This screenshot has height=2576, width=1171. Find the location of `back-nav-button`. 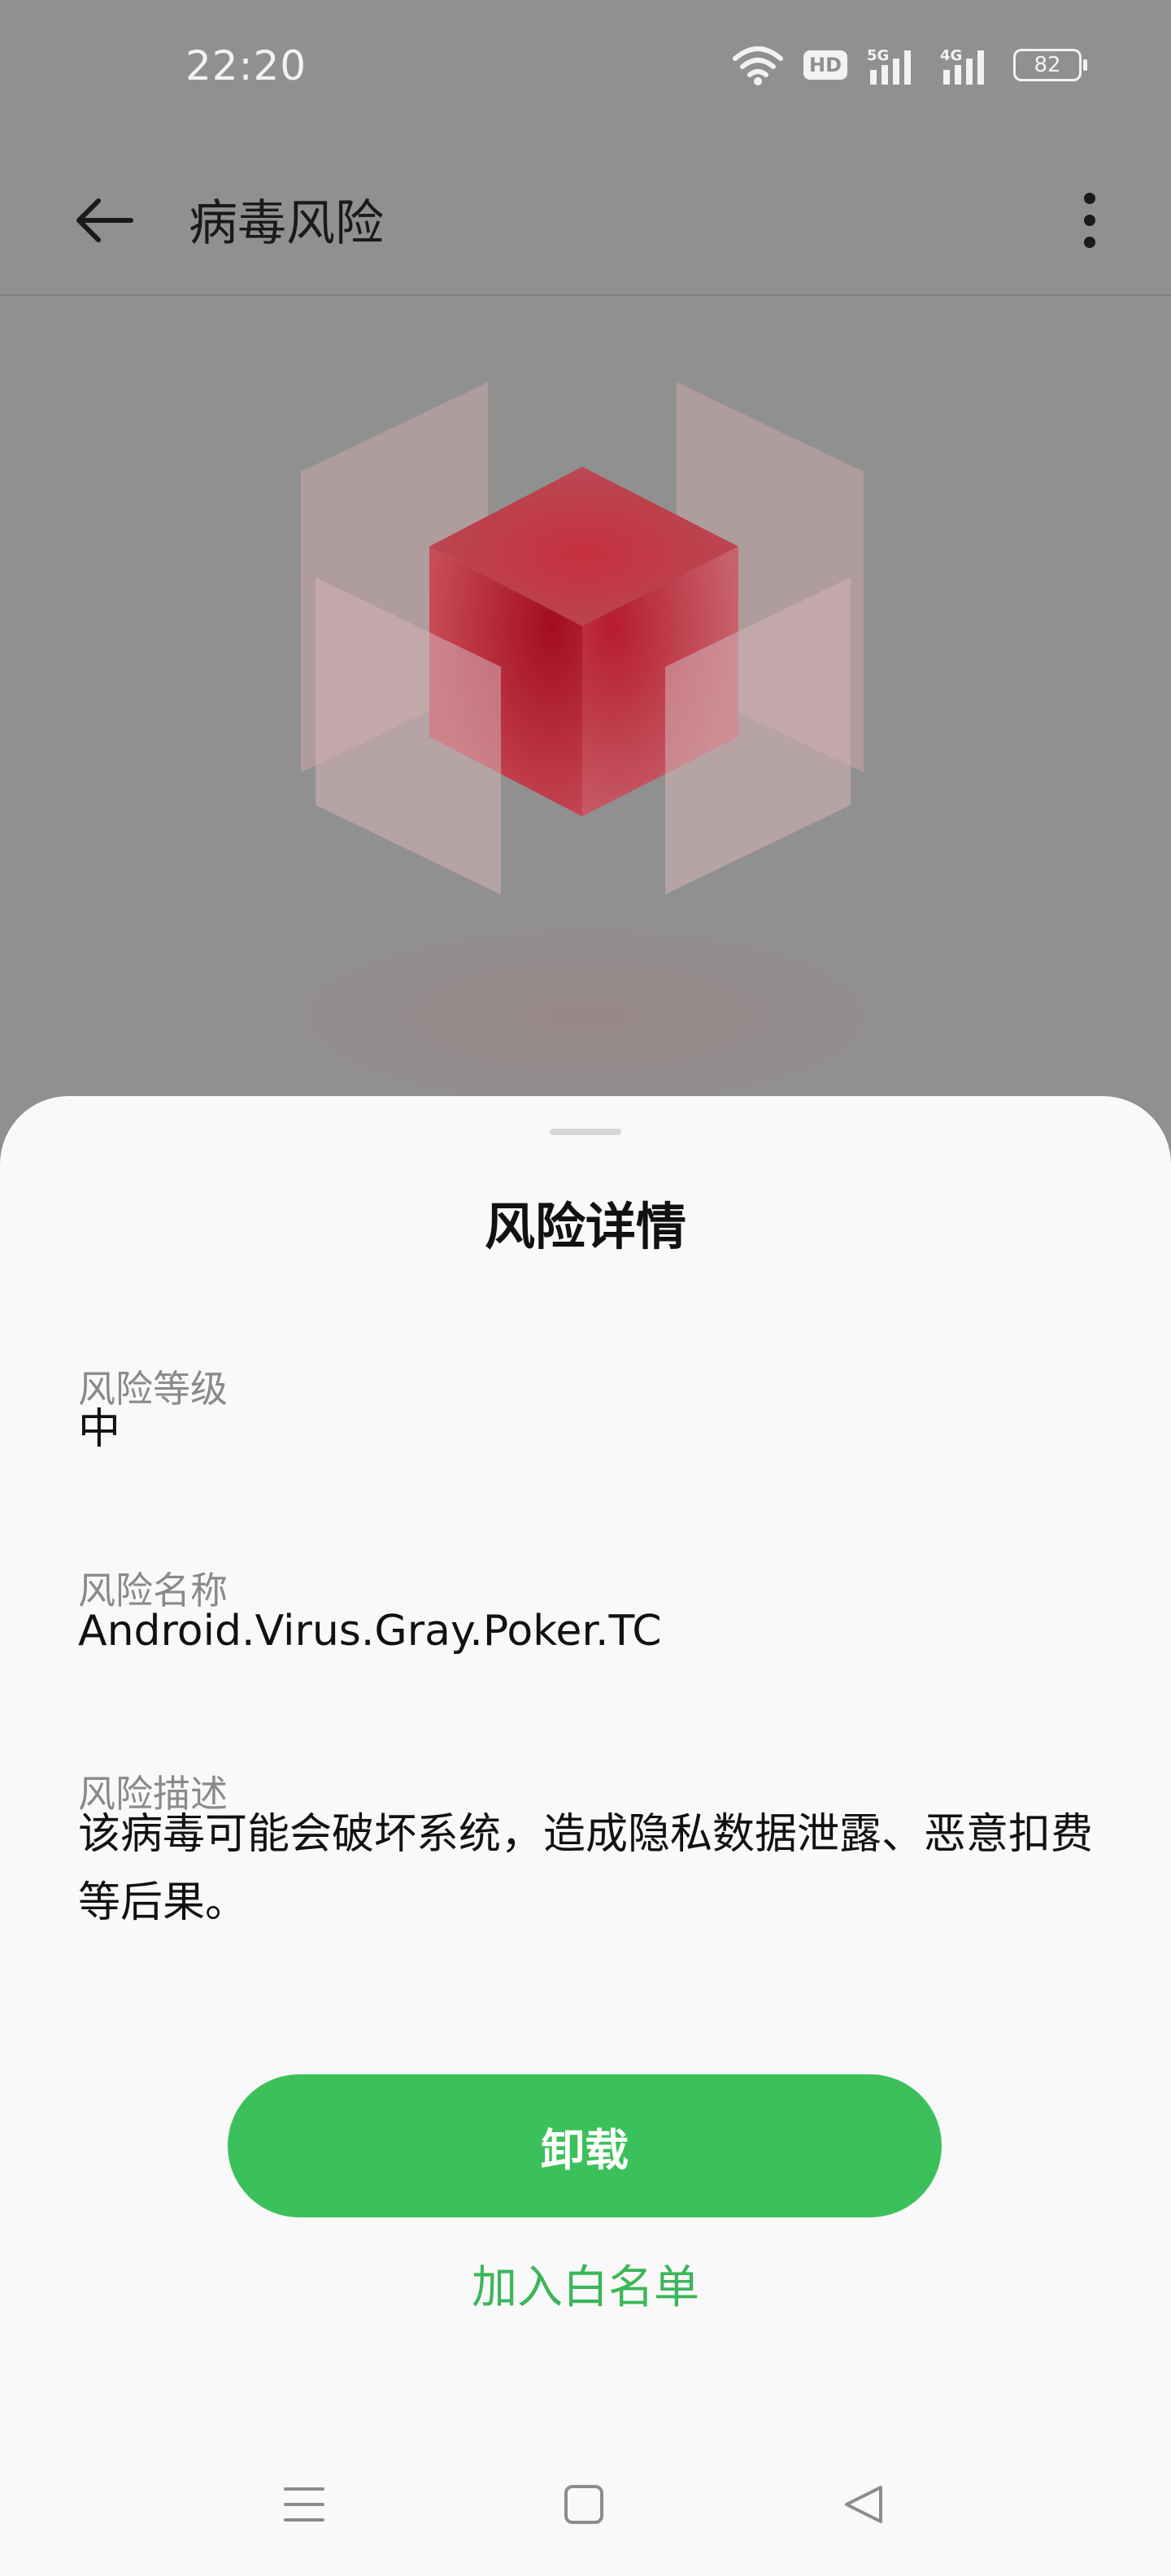

back-nav-button is located at coordinates (864, 2505).